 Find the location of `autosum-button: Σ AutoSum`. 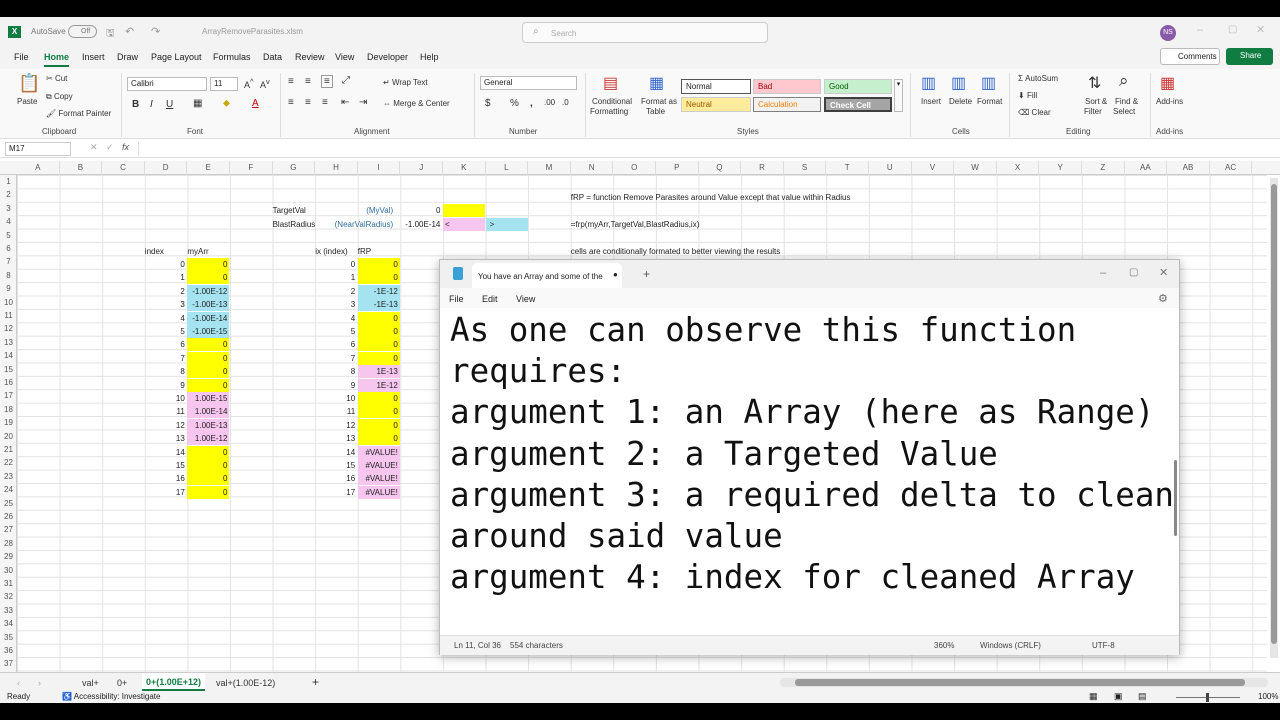

autosum-button: Σ AutoSum is located at coordinates (1038, 78).